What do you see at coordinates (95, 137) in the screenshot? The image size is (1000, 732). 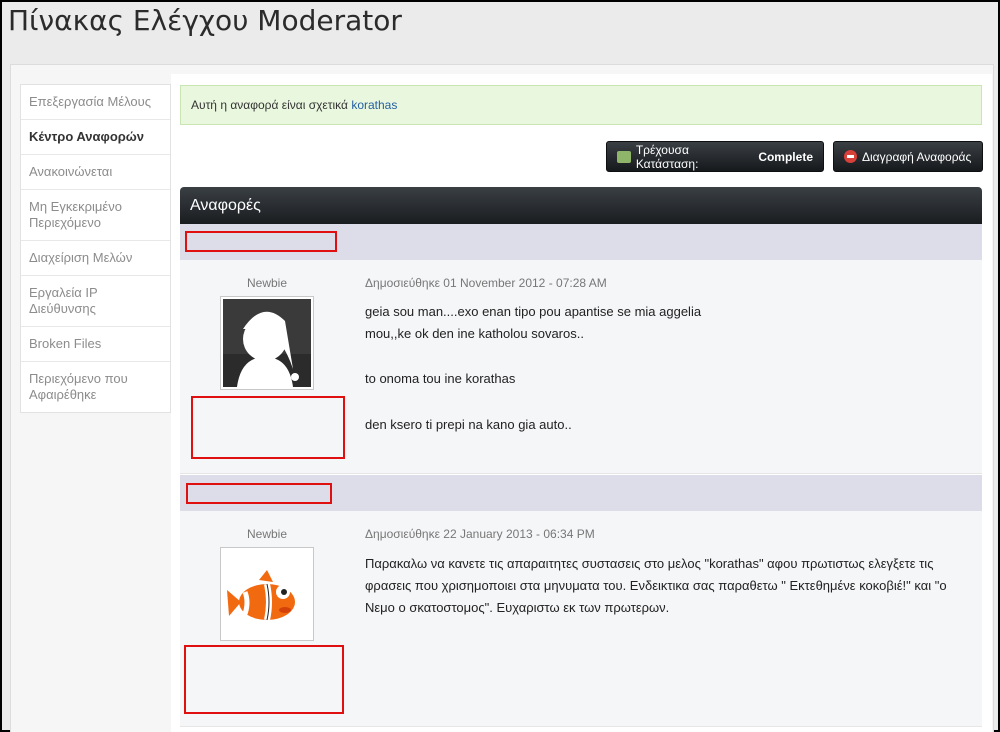 I see `sidebar-item-report-center: Κέντρο Αναφορών` at bounding box center [95, 137].